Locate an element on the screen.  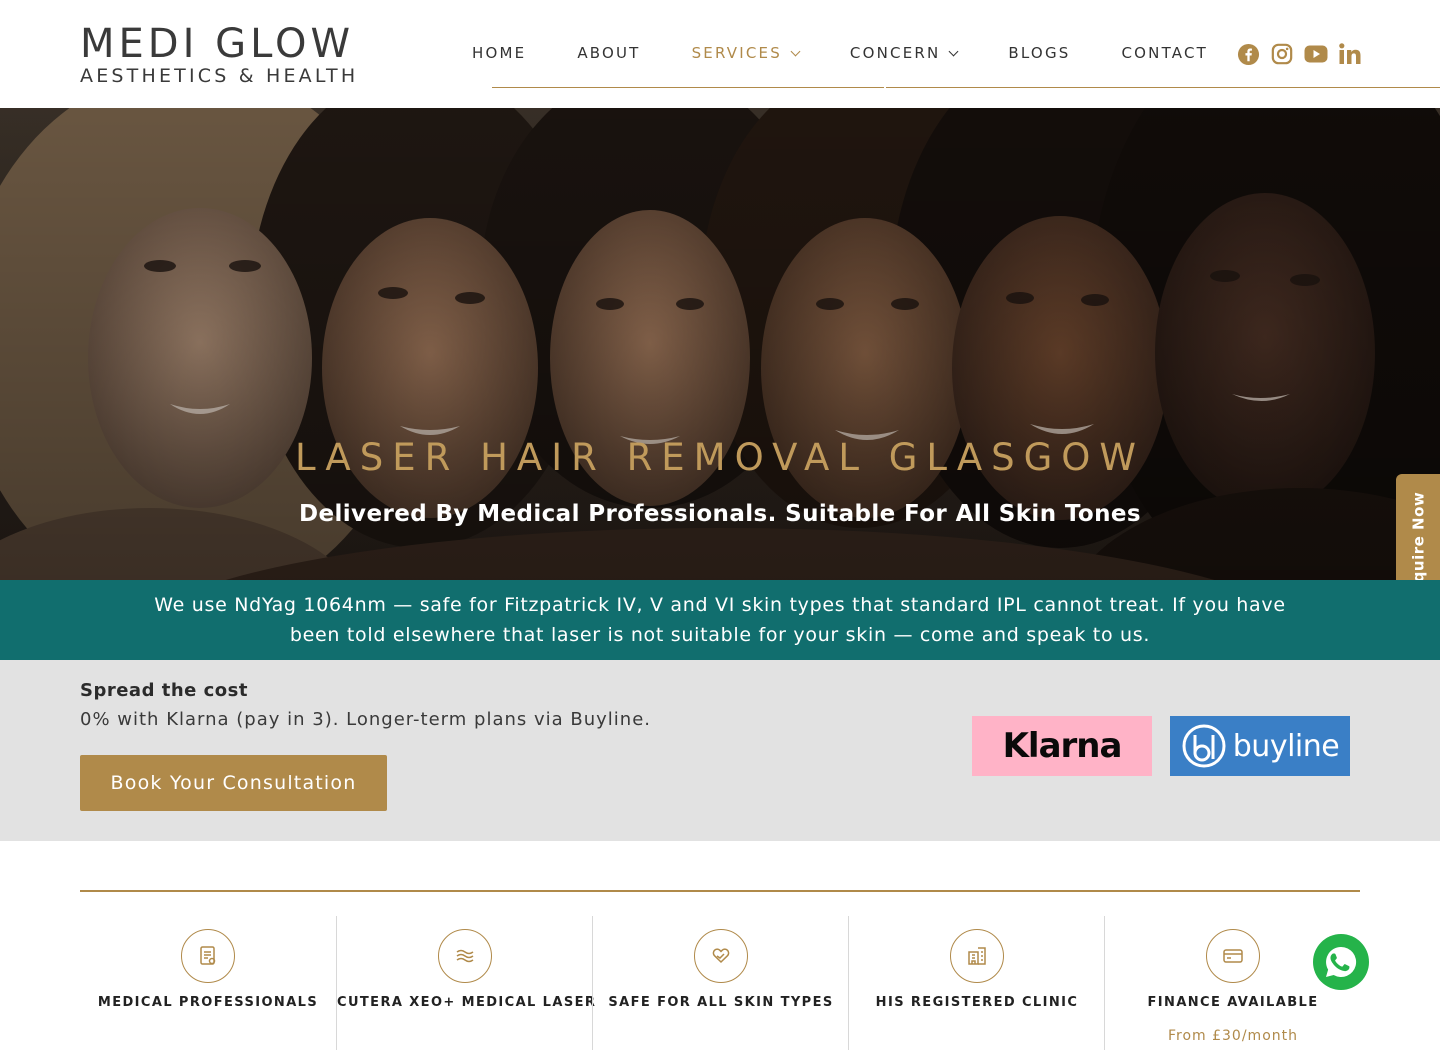
feature-label: CUTERA XEO+ MEDICAL LASER is located at coordinates (467, 1002).